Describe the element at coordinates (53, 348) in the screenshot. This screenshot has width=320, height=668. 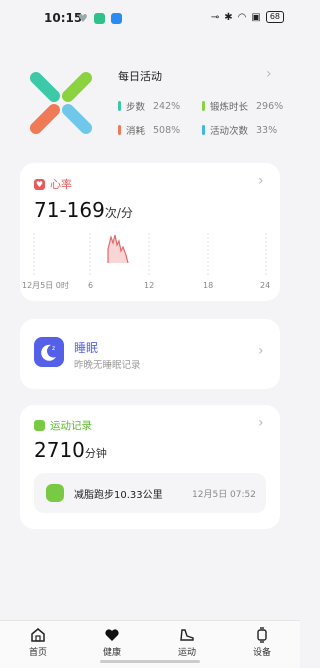
I see `svg-text: z` at that location.